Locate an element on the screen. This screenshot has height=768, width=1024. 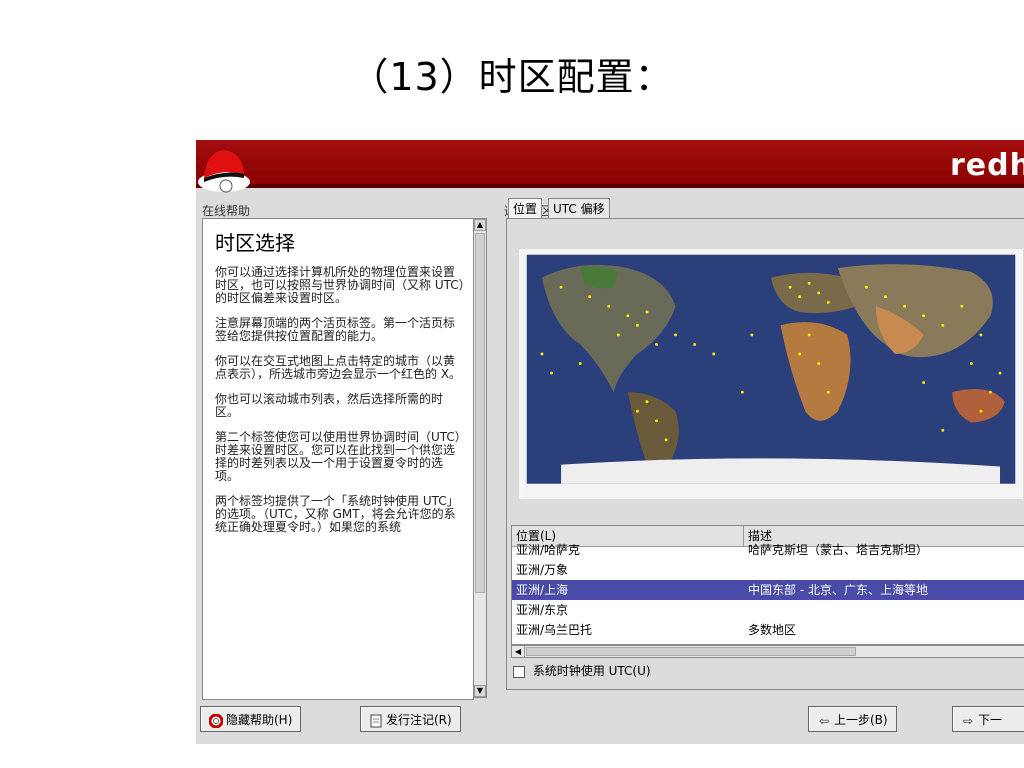
scroll-down-arrow-icon: ▼ is located at coordinates (480, 691).